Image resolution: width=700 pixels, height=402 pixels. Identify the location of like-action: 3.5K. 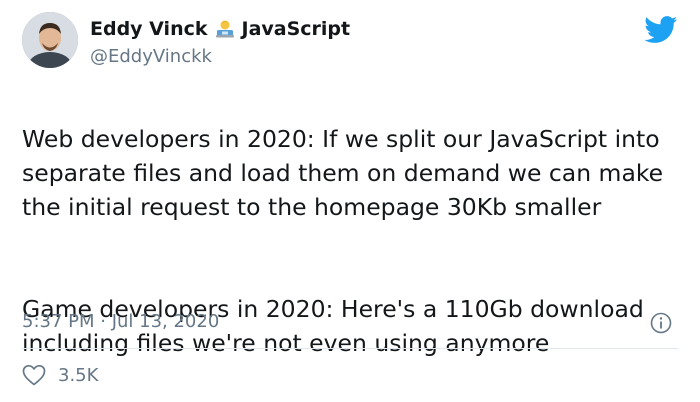
(60, 375).